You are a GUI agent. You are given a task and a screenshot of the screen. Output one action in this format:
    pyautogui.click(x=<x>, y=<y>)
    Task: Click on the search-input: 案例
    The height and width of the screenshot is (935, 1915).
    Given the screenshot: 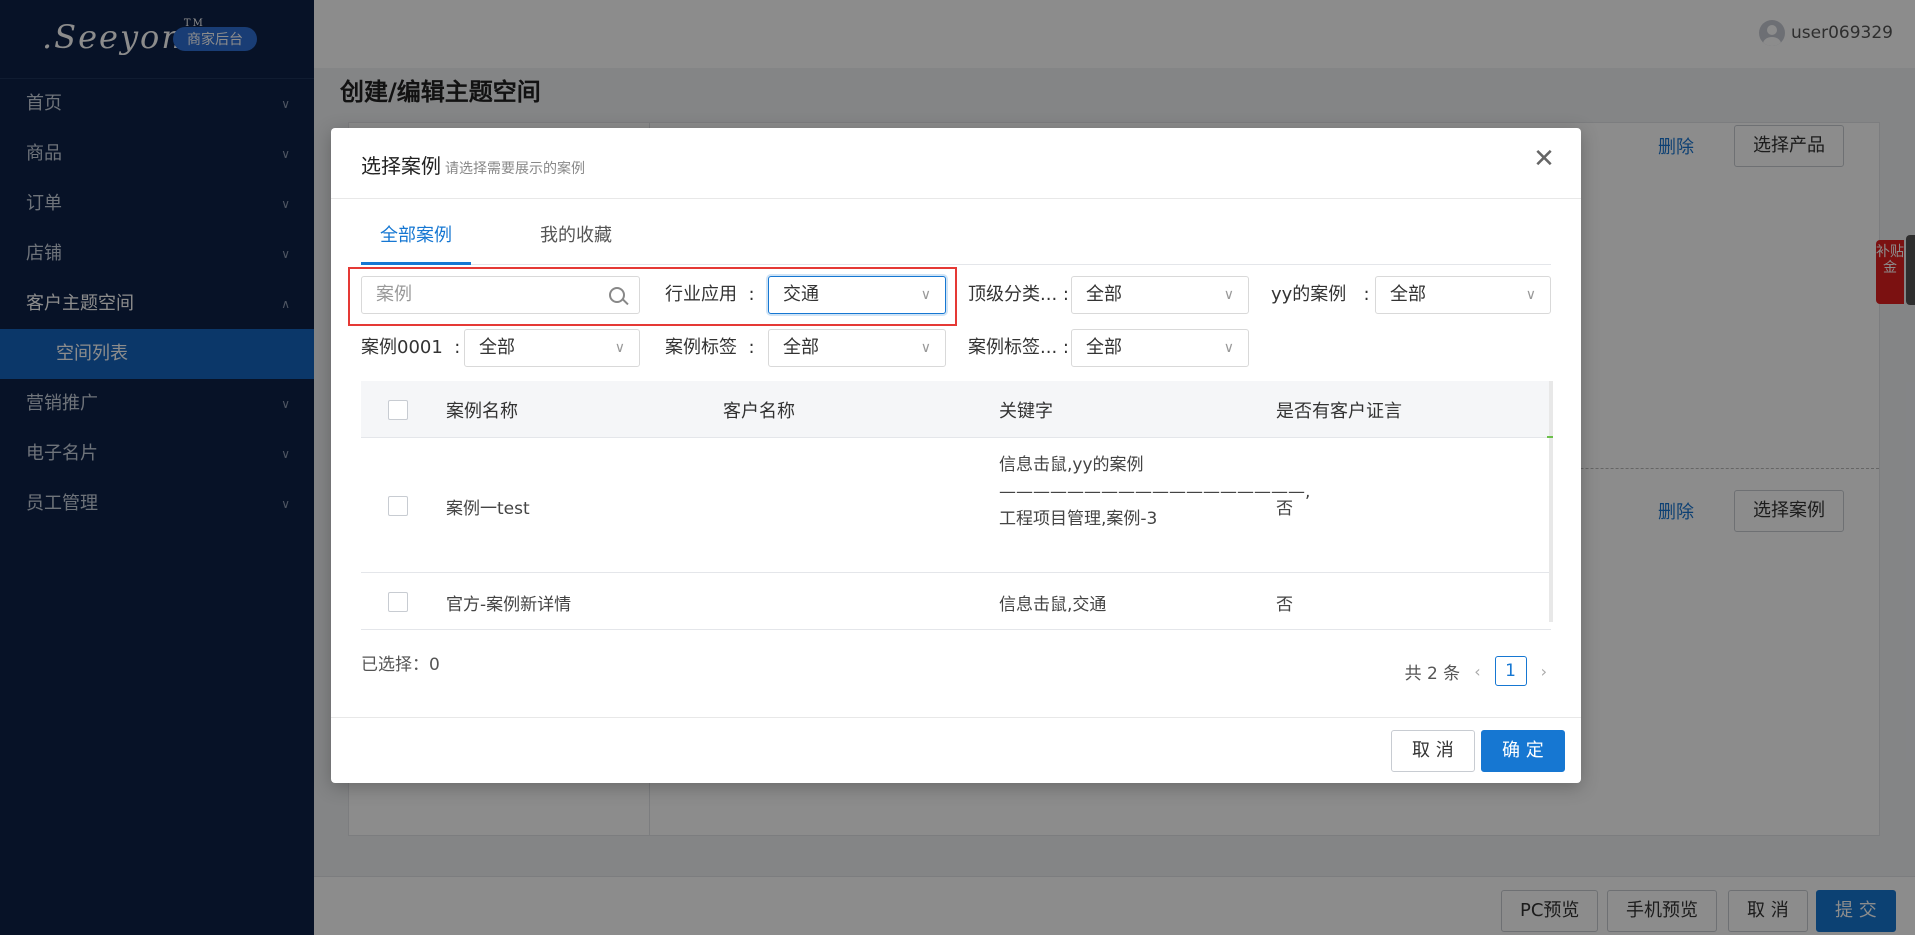 What is the action you would take?
    pyautogui.click(x=500, y=295)
    